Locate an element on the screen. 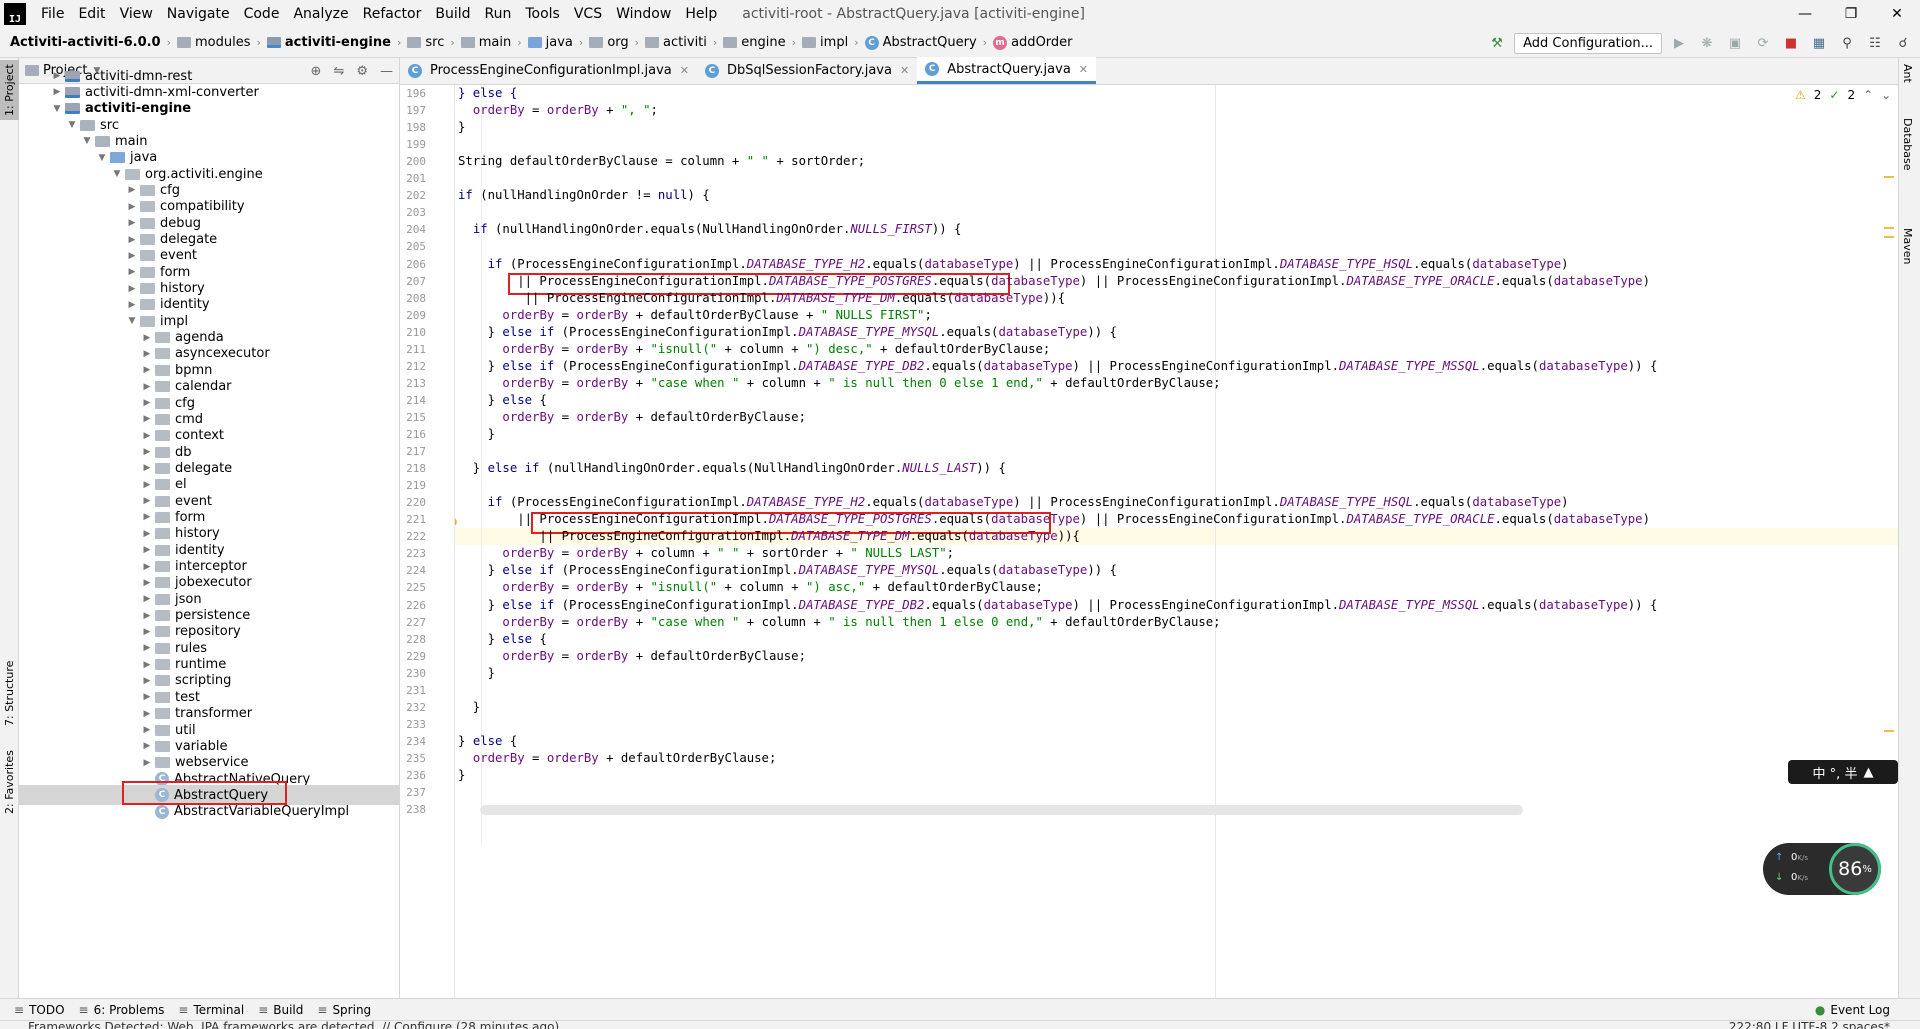 The image size is (1920, 1029). tool-window-button: ≡ Spring is located at coordinates (344, 1010).